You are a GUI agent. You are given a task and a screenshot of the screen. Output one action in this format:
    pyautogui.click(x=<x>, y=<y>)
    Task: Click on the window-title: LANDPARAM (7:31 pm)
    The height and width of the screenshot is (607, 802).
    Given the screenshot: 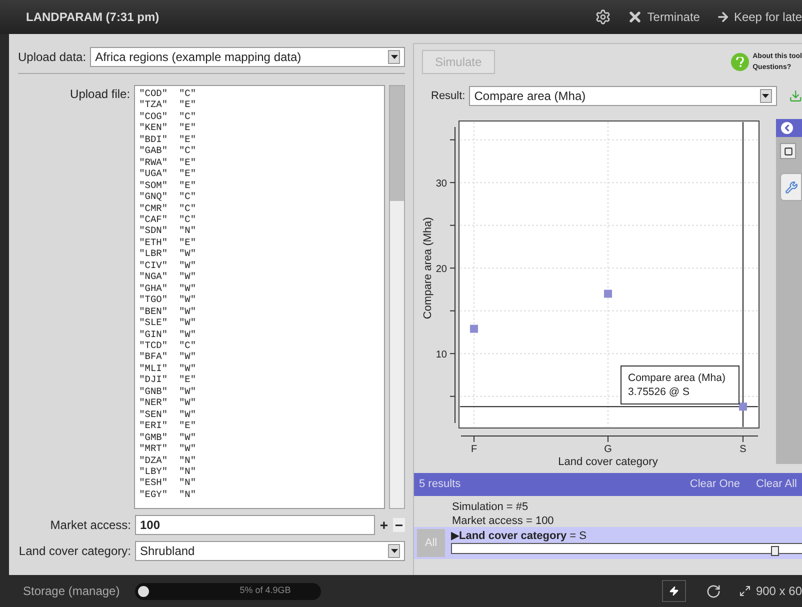 What is the action you would take?
    pyautogui.click(x=93, y=17)
    